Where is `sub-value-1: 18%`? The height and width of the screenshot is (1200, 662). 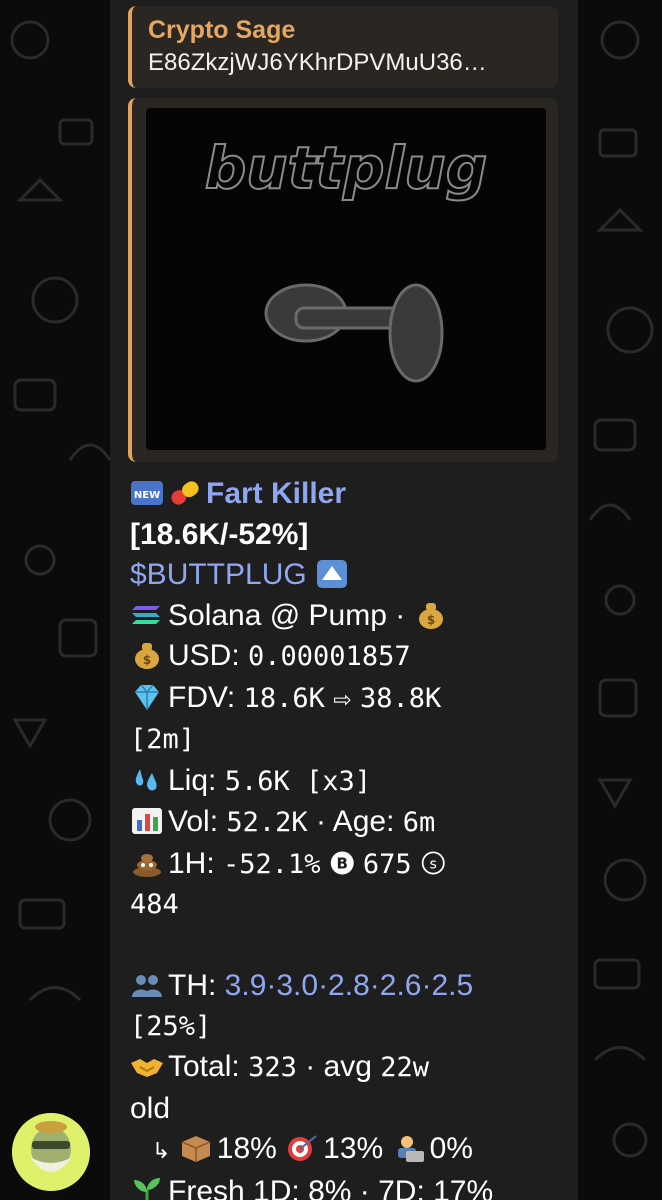 sub-value-1: 18% is located at coordinates (246, 1148).